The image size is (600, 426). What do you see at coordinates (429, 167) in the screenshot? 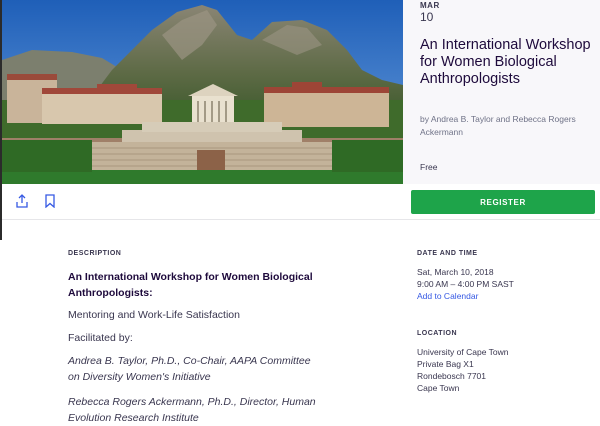
I see `event-price: Free` at bounding box center [429, 167].